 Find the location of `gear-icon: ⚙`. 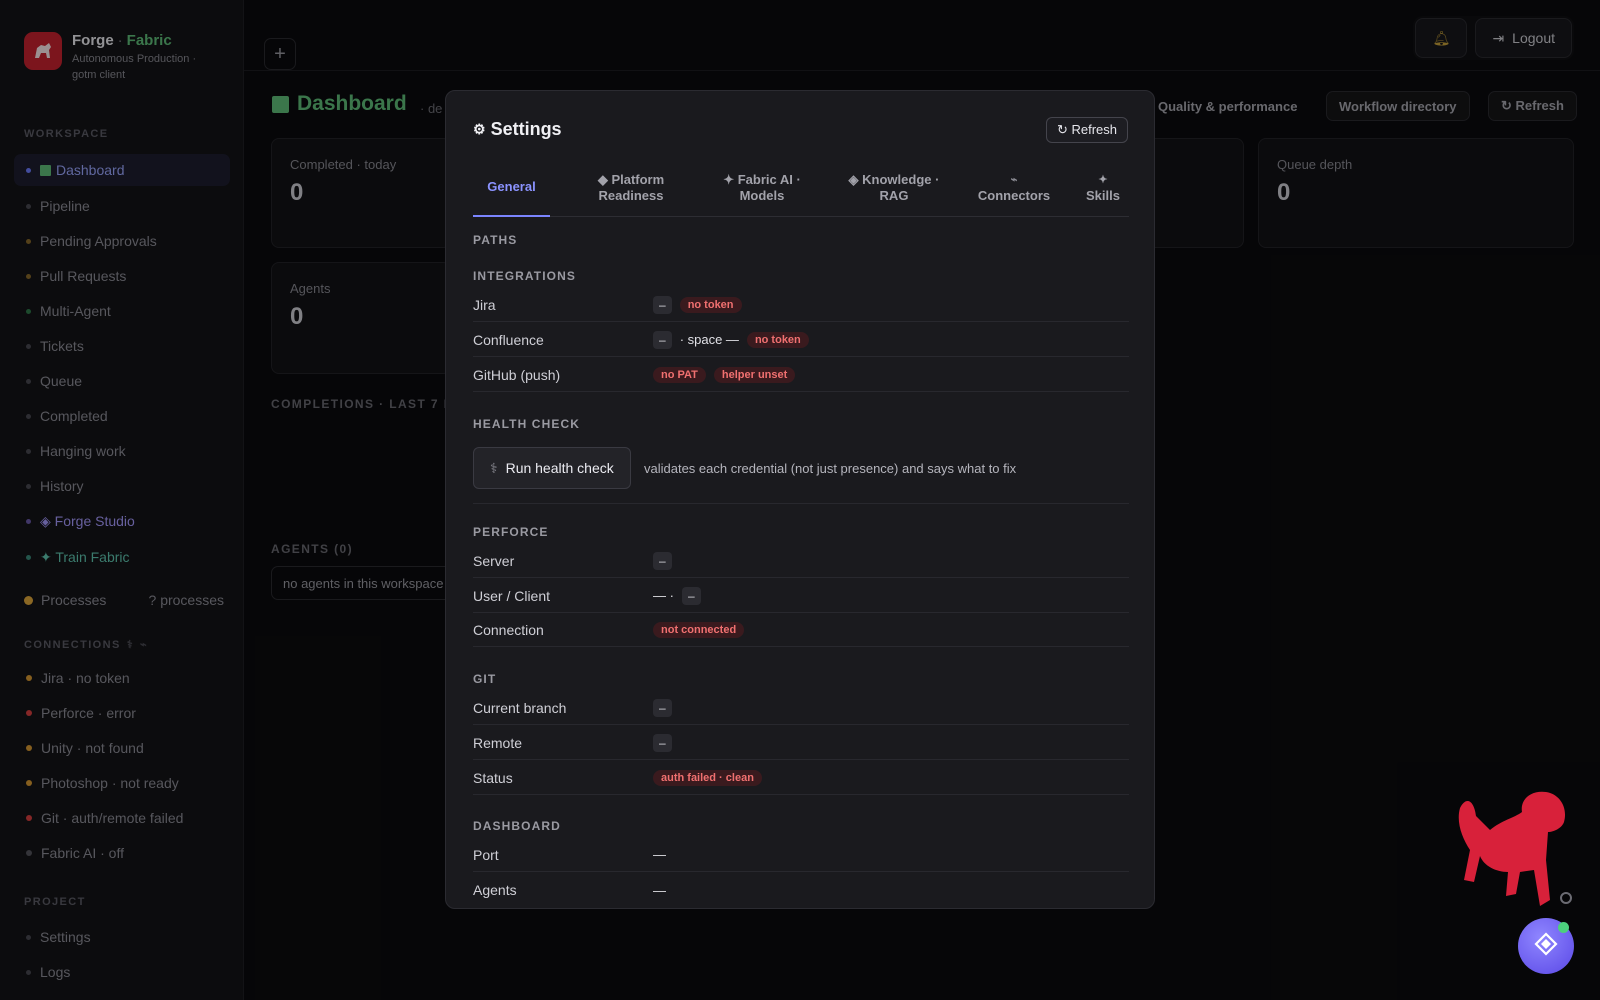

gear-icon: ⚙ is located at coordinates (479, 129).